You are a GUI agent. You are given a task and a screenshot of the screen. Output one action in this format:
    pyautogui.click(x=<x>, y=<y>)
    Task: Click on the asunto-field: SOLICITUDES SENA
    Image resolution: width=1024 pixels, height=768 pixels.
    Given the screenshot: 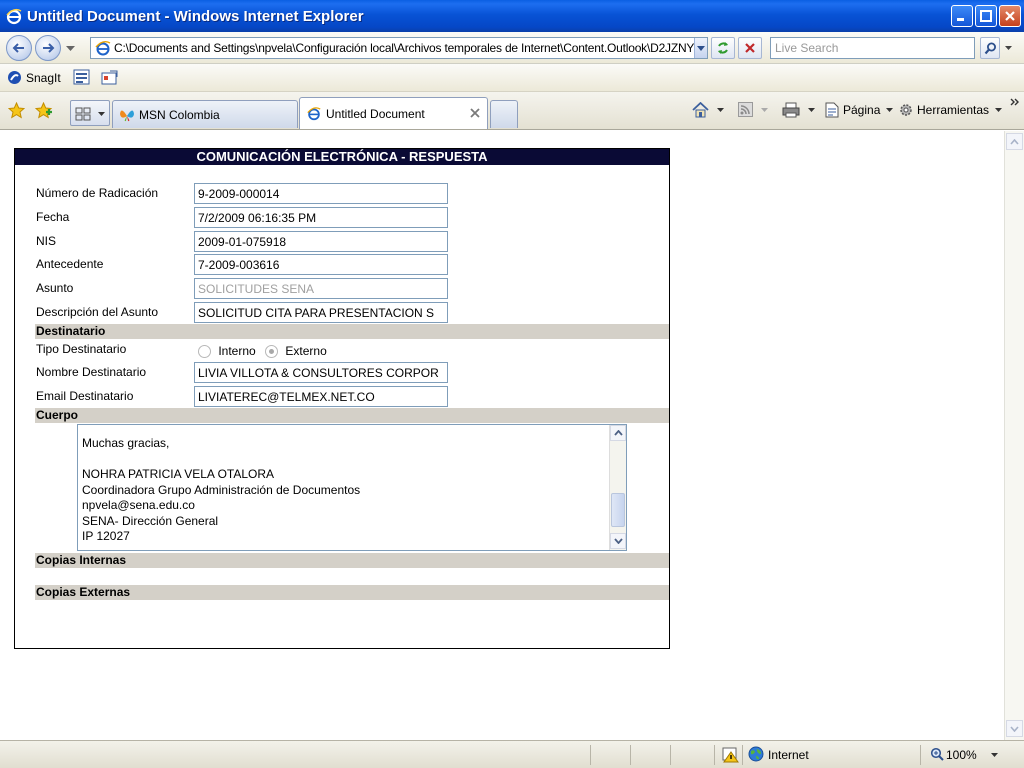 What is the action you would take?
    pyautogui.click(x=321, y=288)
    